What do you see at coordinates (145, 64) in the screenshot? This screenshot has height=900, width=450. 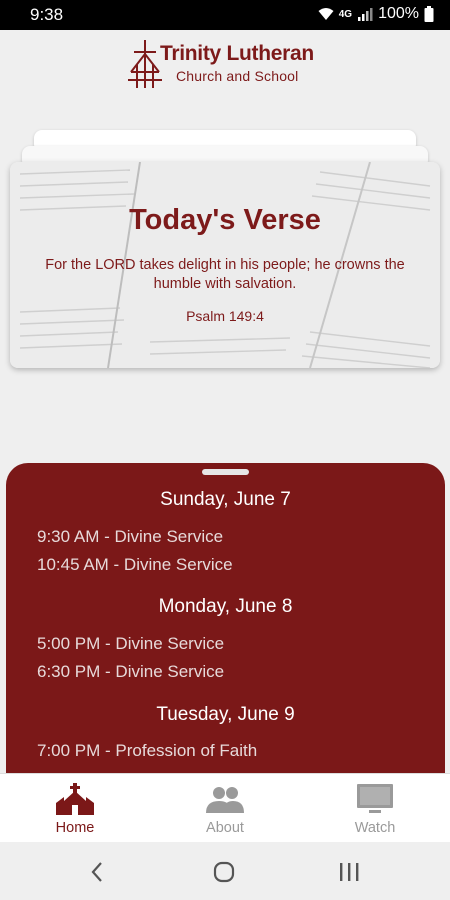 I see `church-logo-icon` at bounding box center [145, 64].